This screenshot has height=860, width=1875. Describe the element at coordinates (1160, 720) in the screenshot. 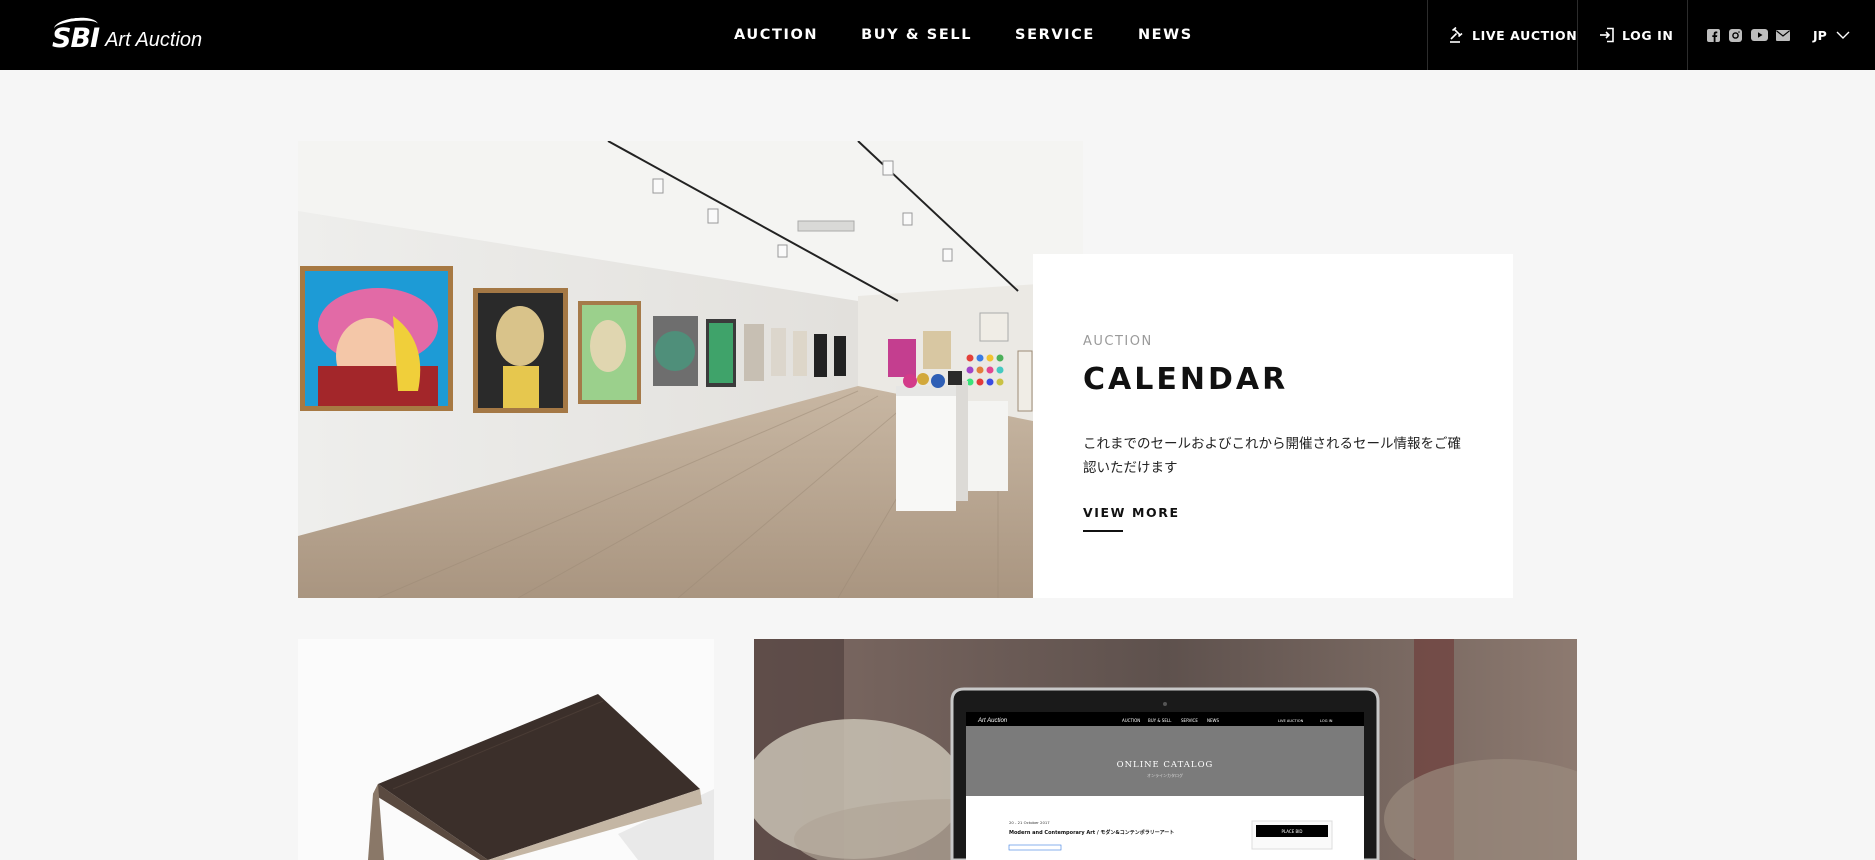

I see `screen-nav-buy-sell: BUY & SELL` at that location.